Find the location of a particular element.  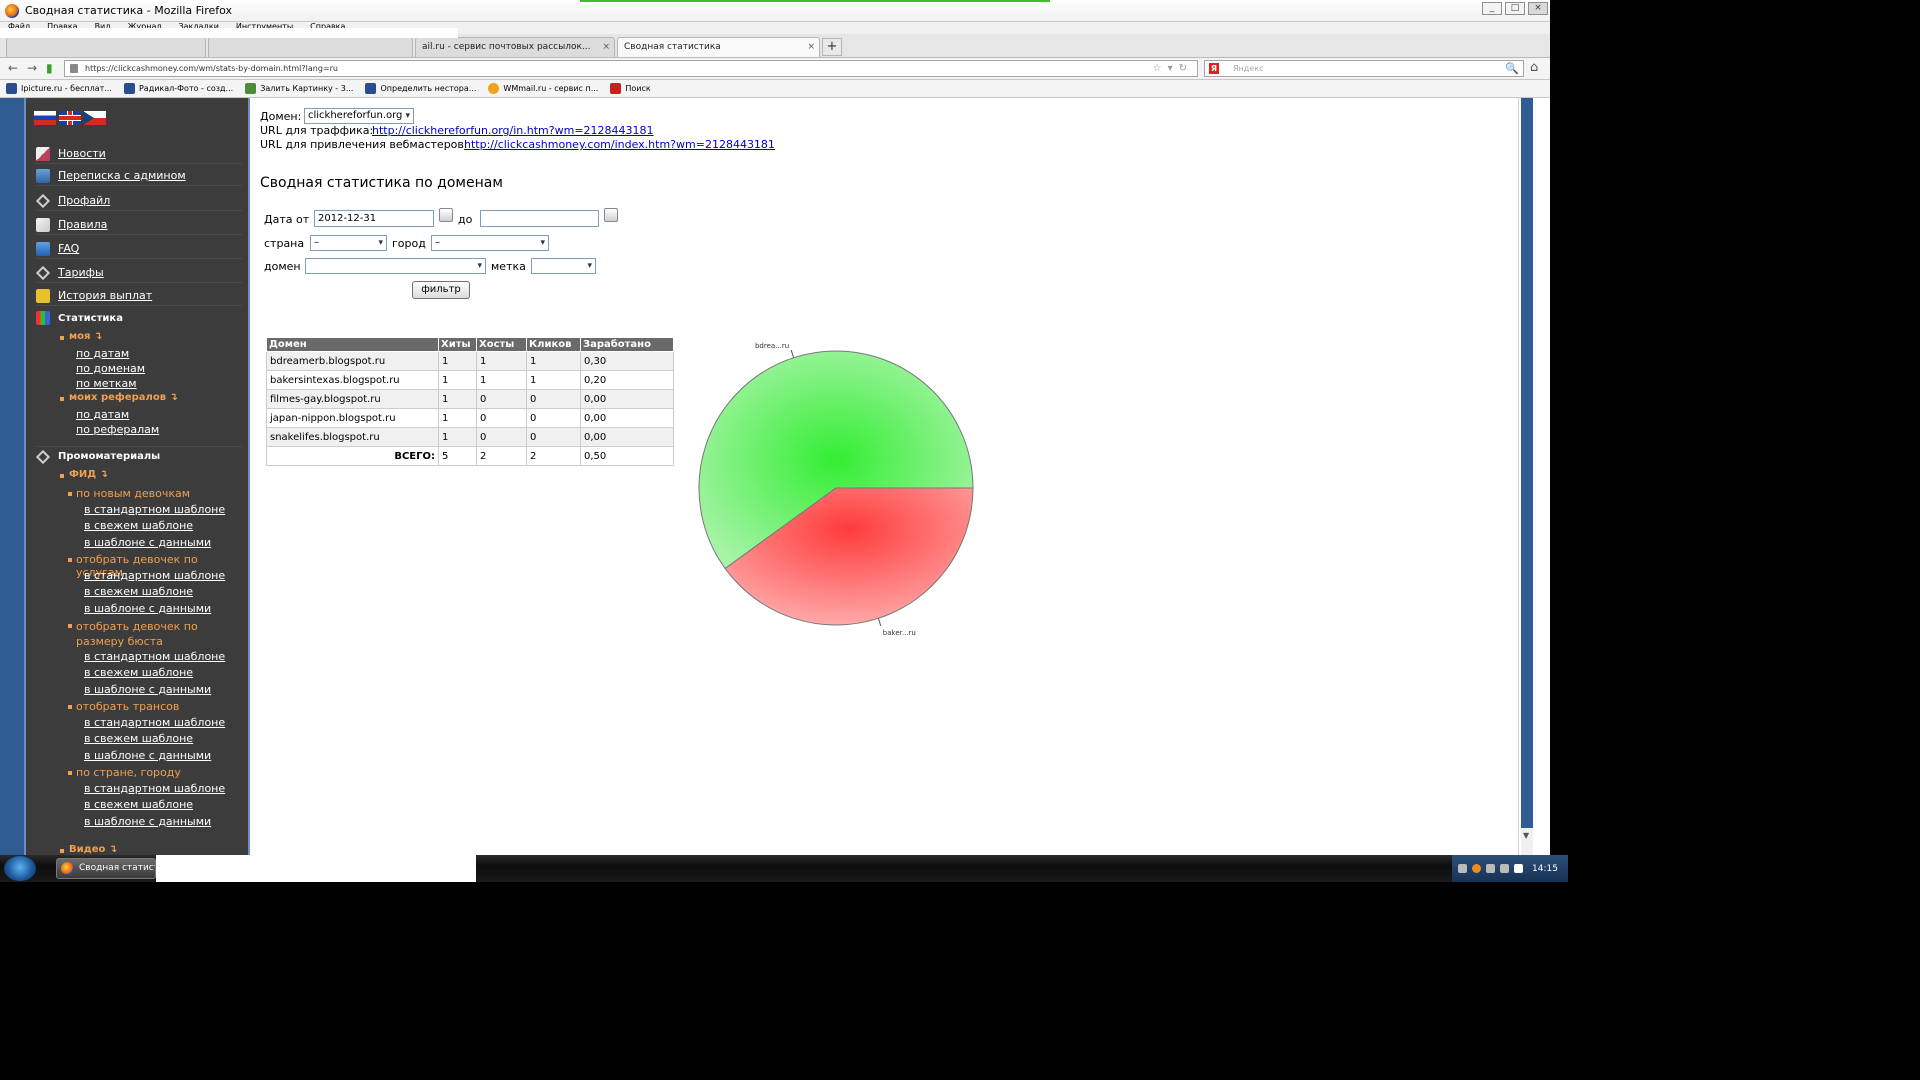

flag-uk-icon is located at coordinates (70, 118).